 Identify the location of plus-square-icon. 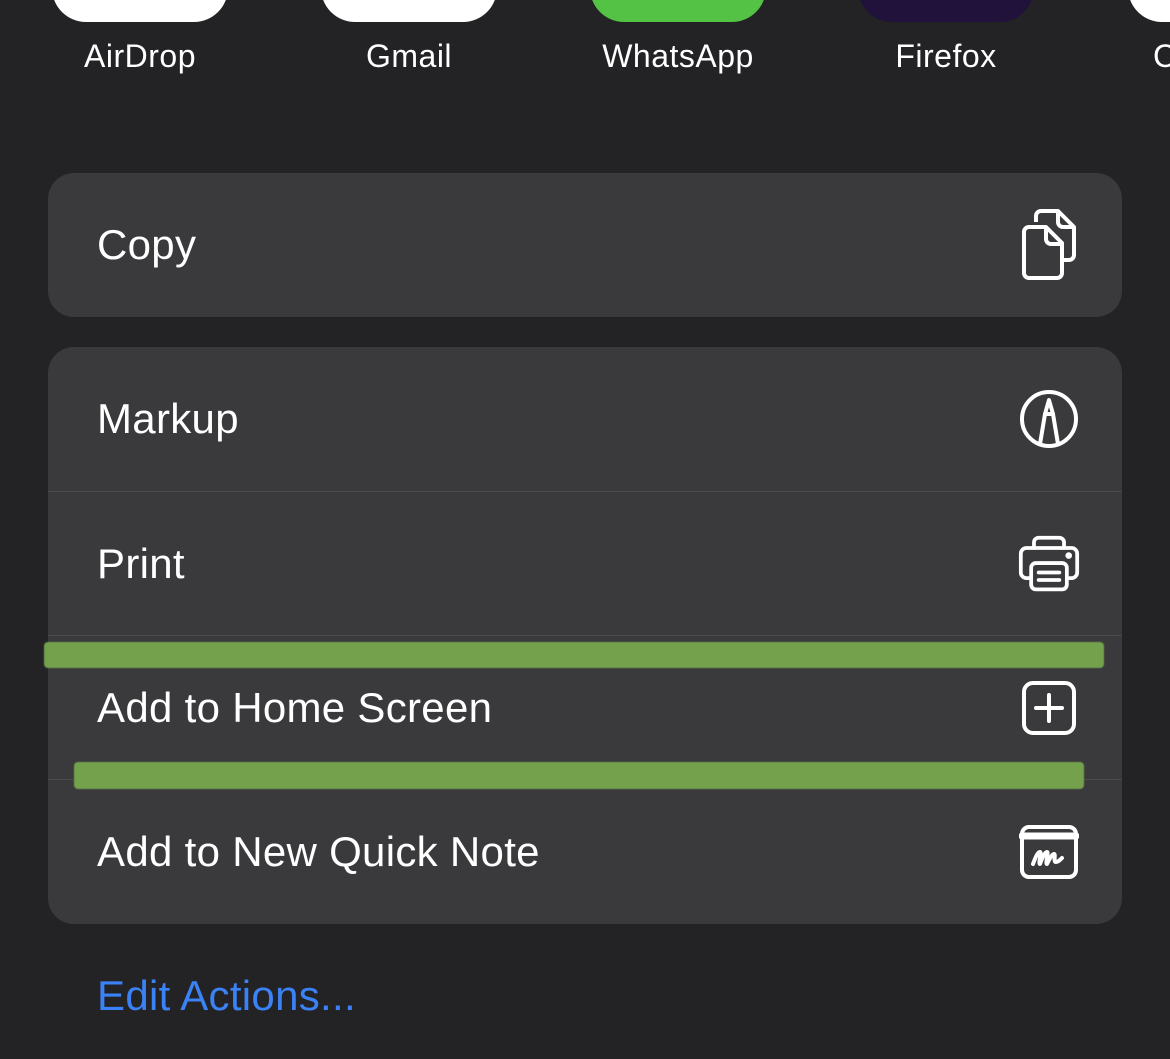
(1049, 708).